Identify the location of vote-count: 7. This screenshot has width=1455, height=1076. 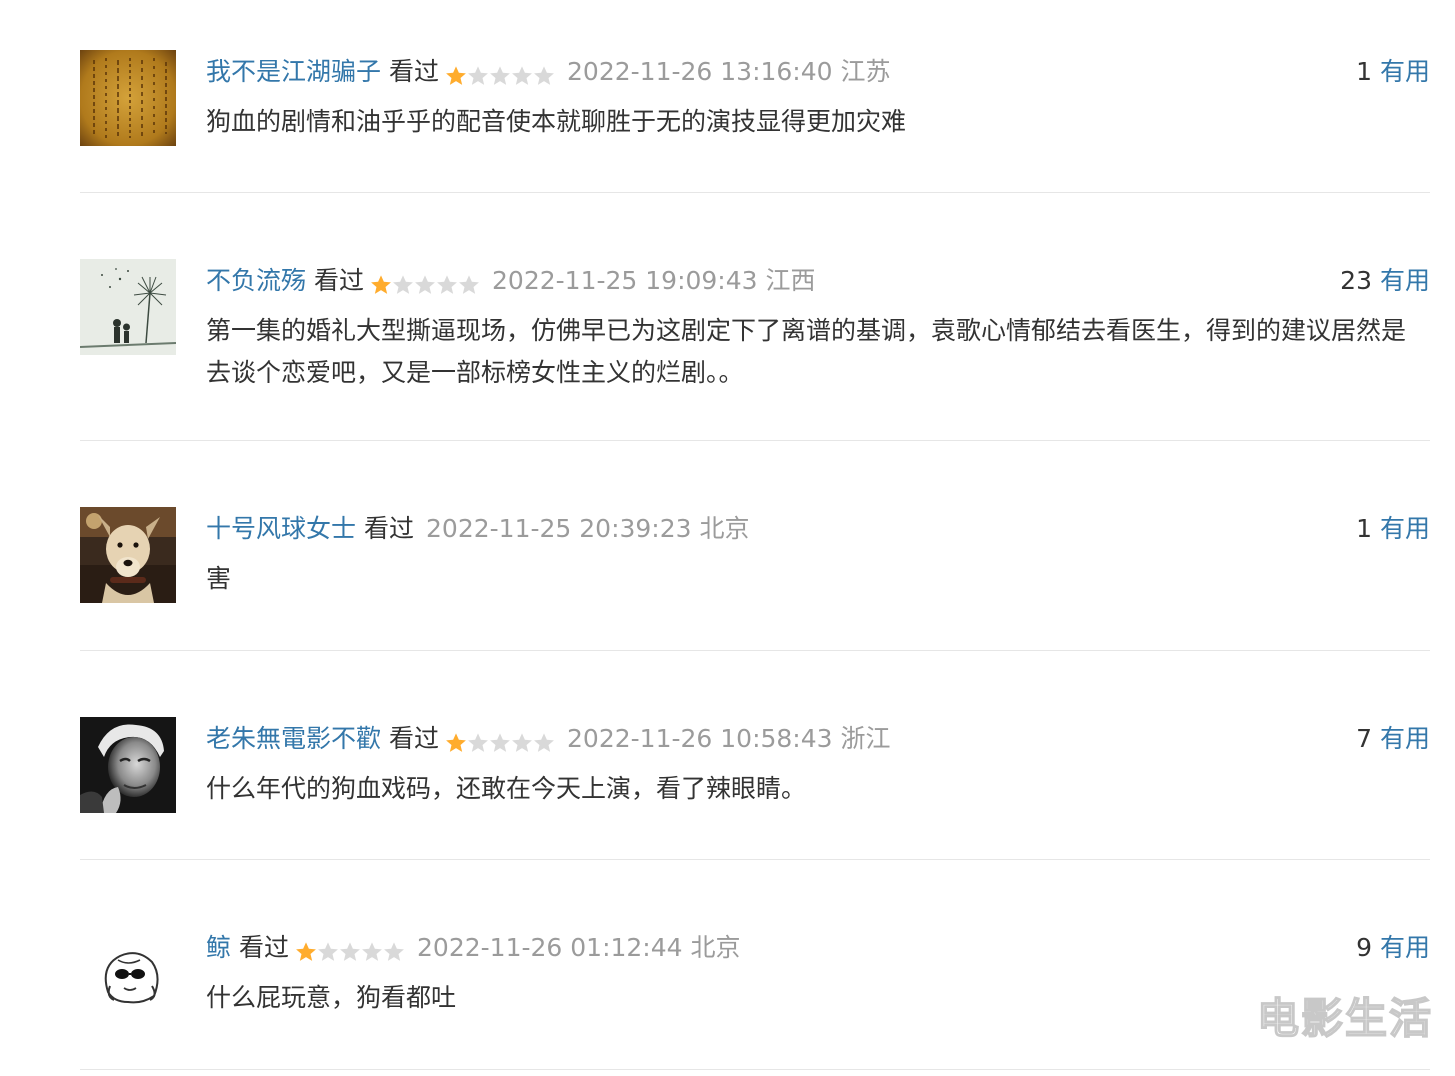
(1364, 738).